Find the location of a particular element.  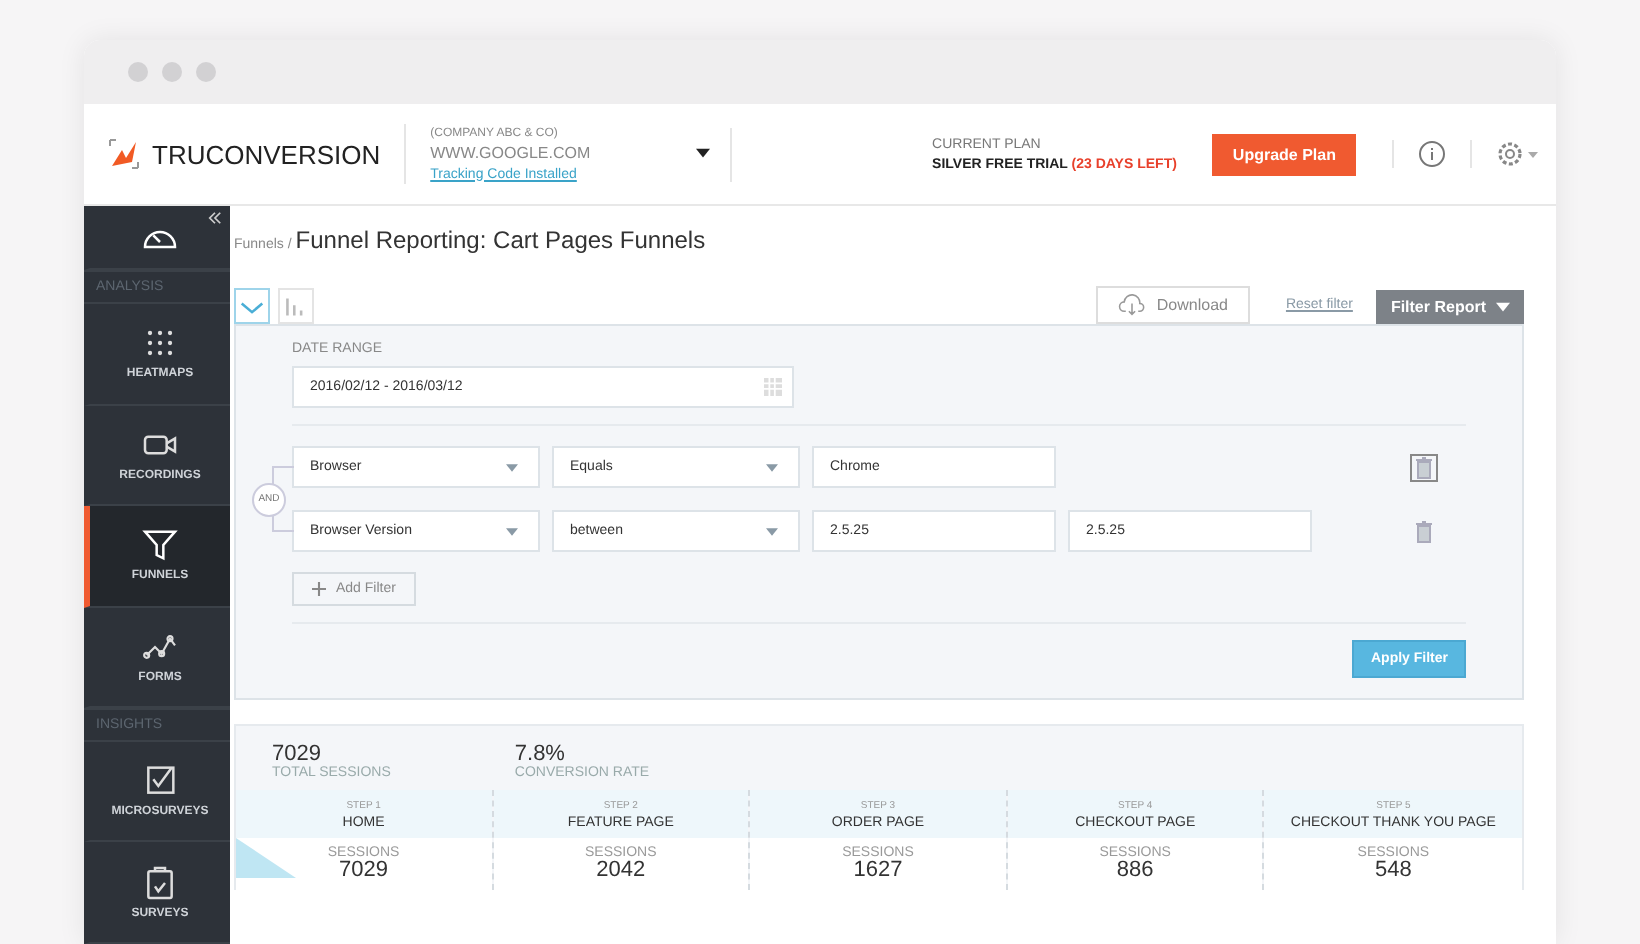

metric-value: 886 is located at coordinates (1135, 871).